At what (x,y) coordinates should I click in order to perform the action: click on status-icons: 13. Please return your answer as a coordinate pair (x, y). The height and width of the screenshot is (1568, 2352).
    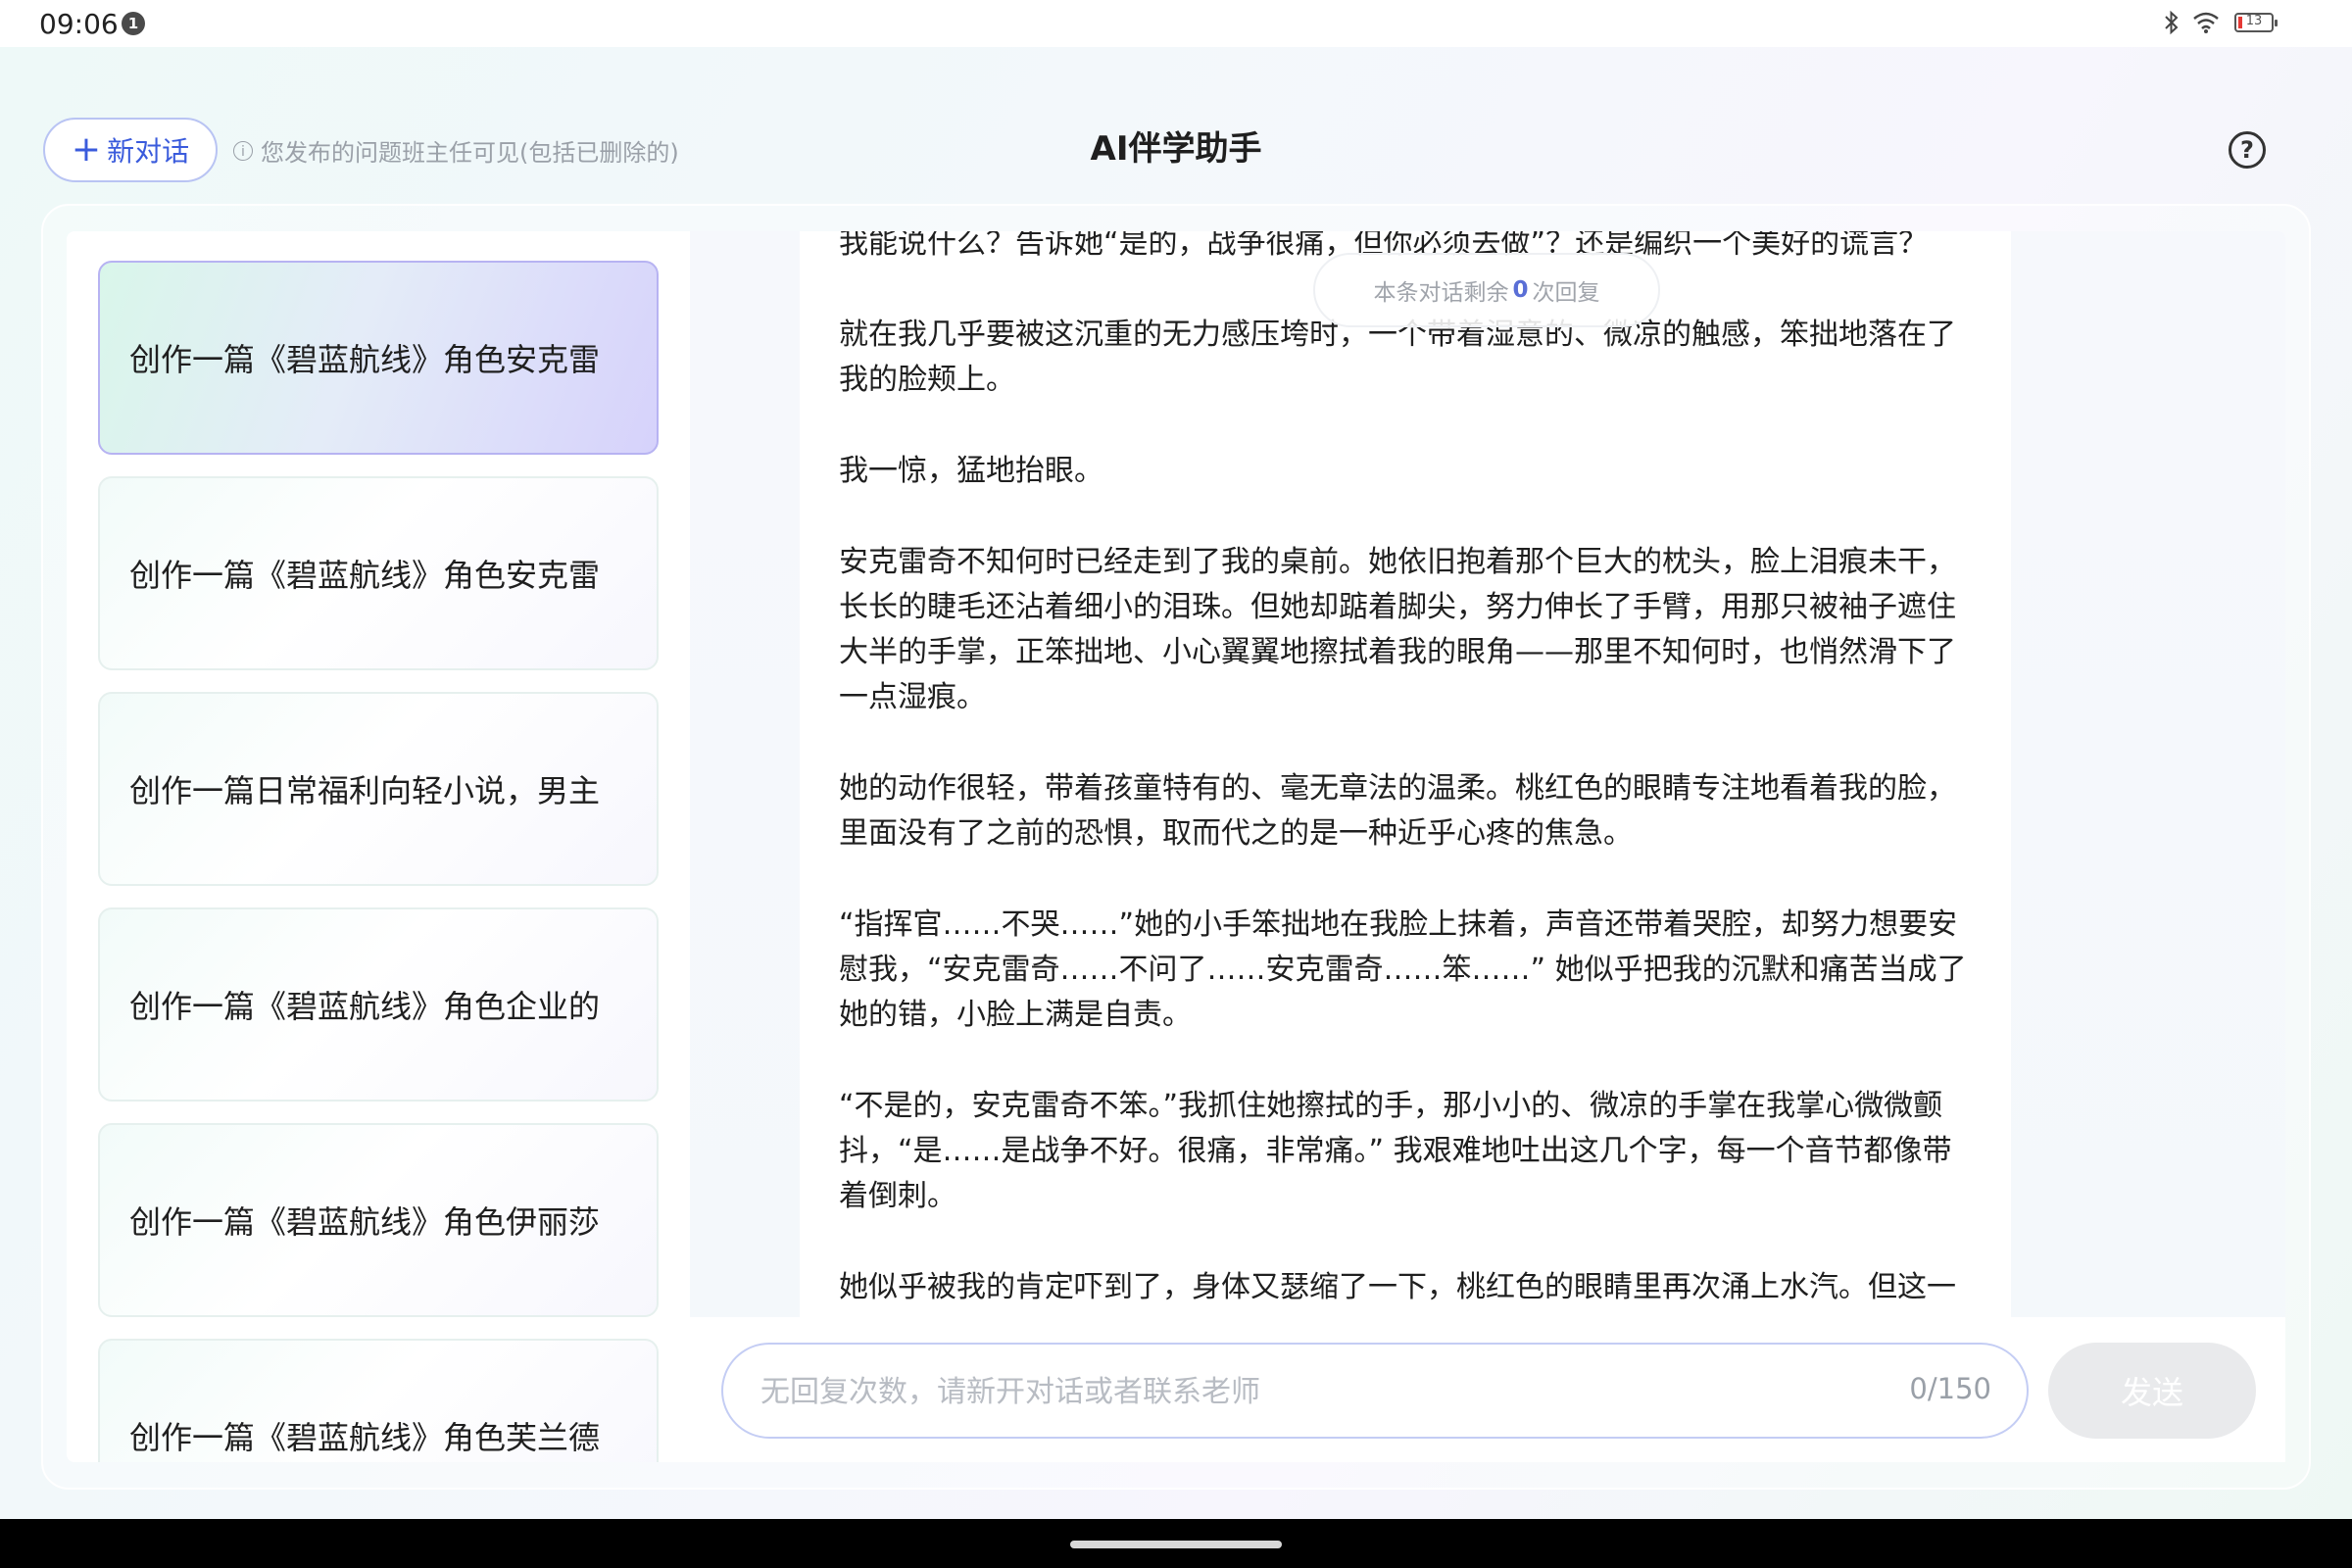
    Looking at the image, I should click on (2217, 23).